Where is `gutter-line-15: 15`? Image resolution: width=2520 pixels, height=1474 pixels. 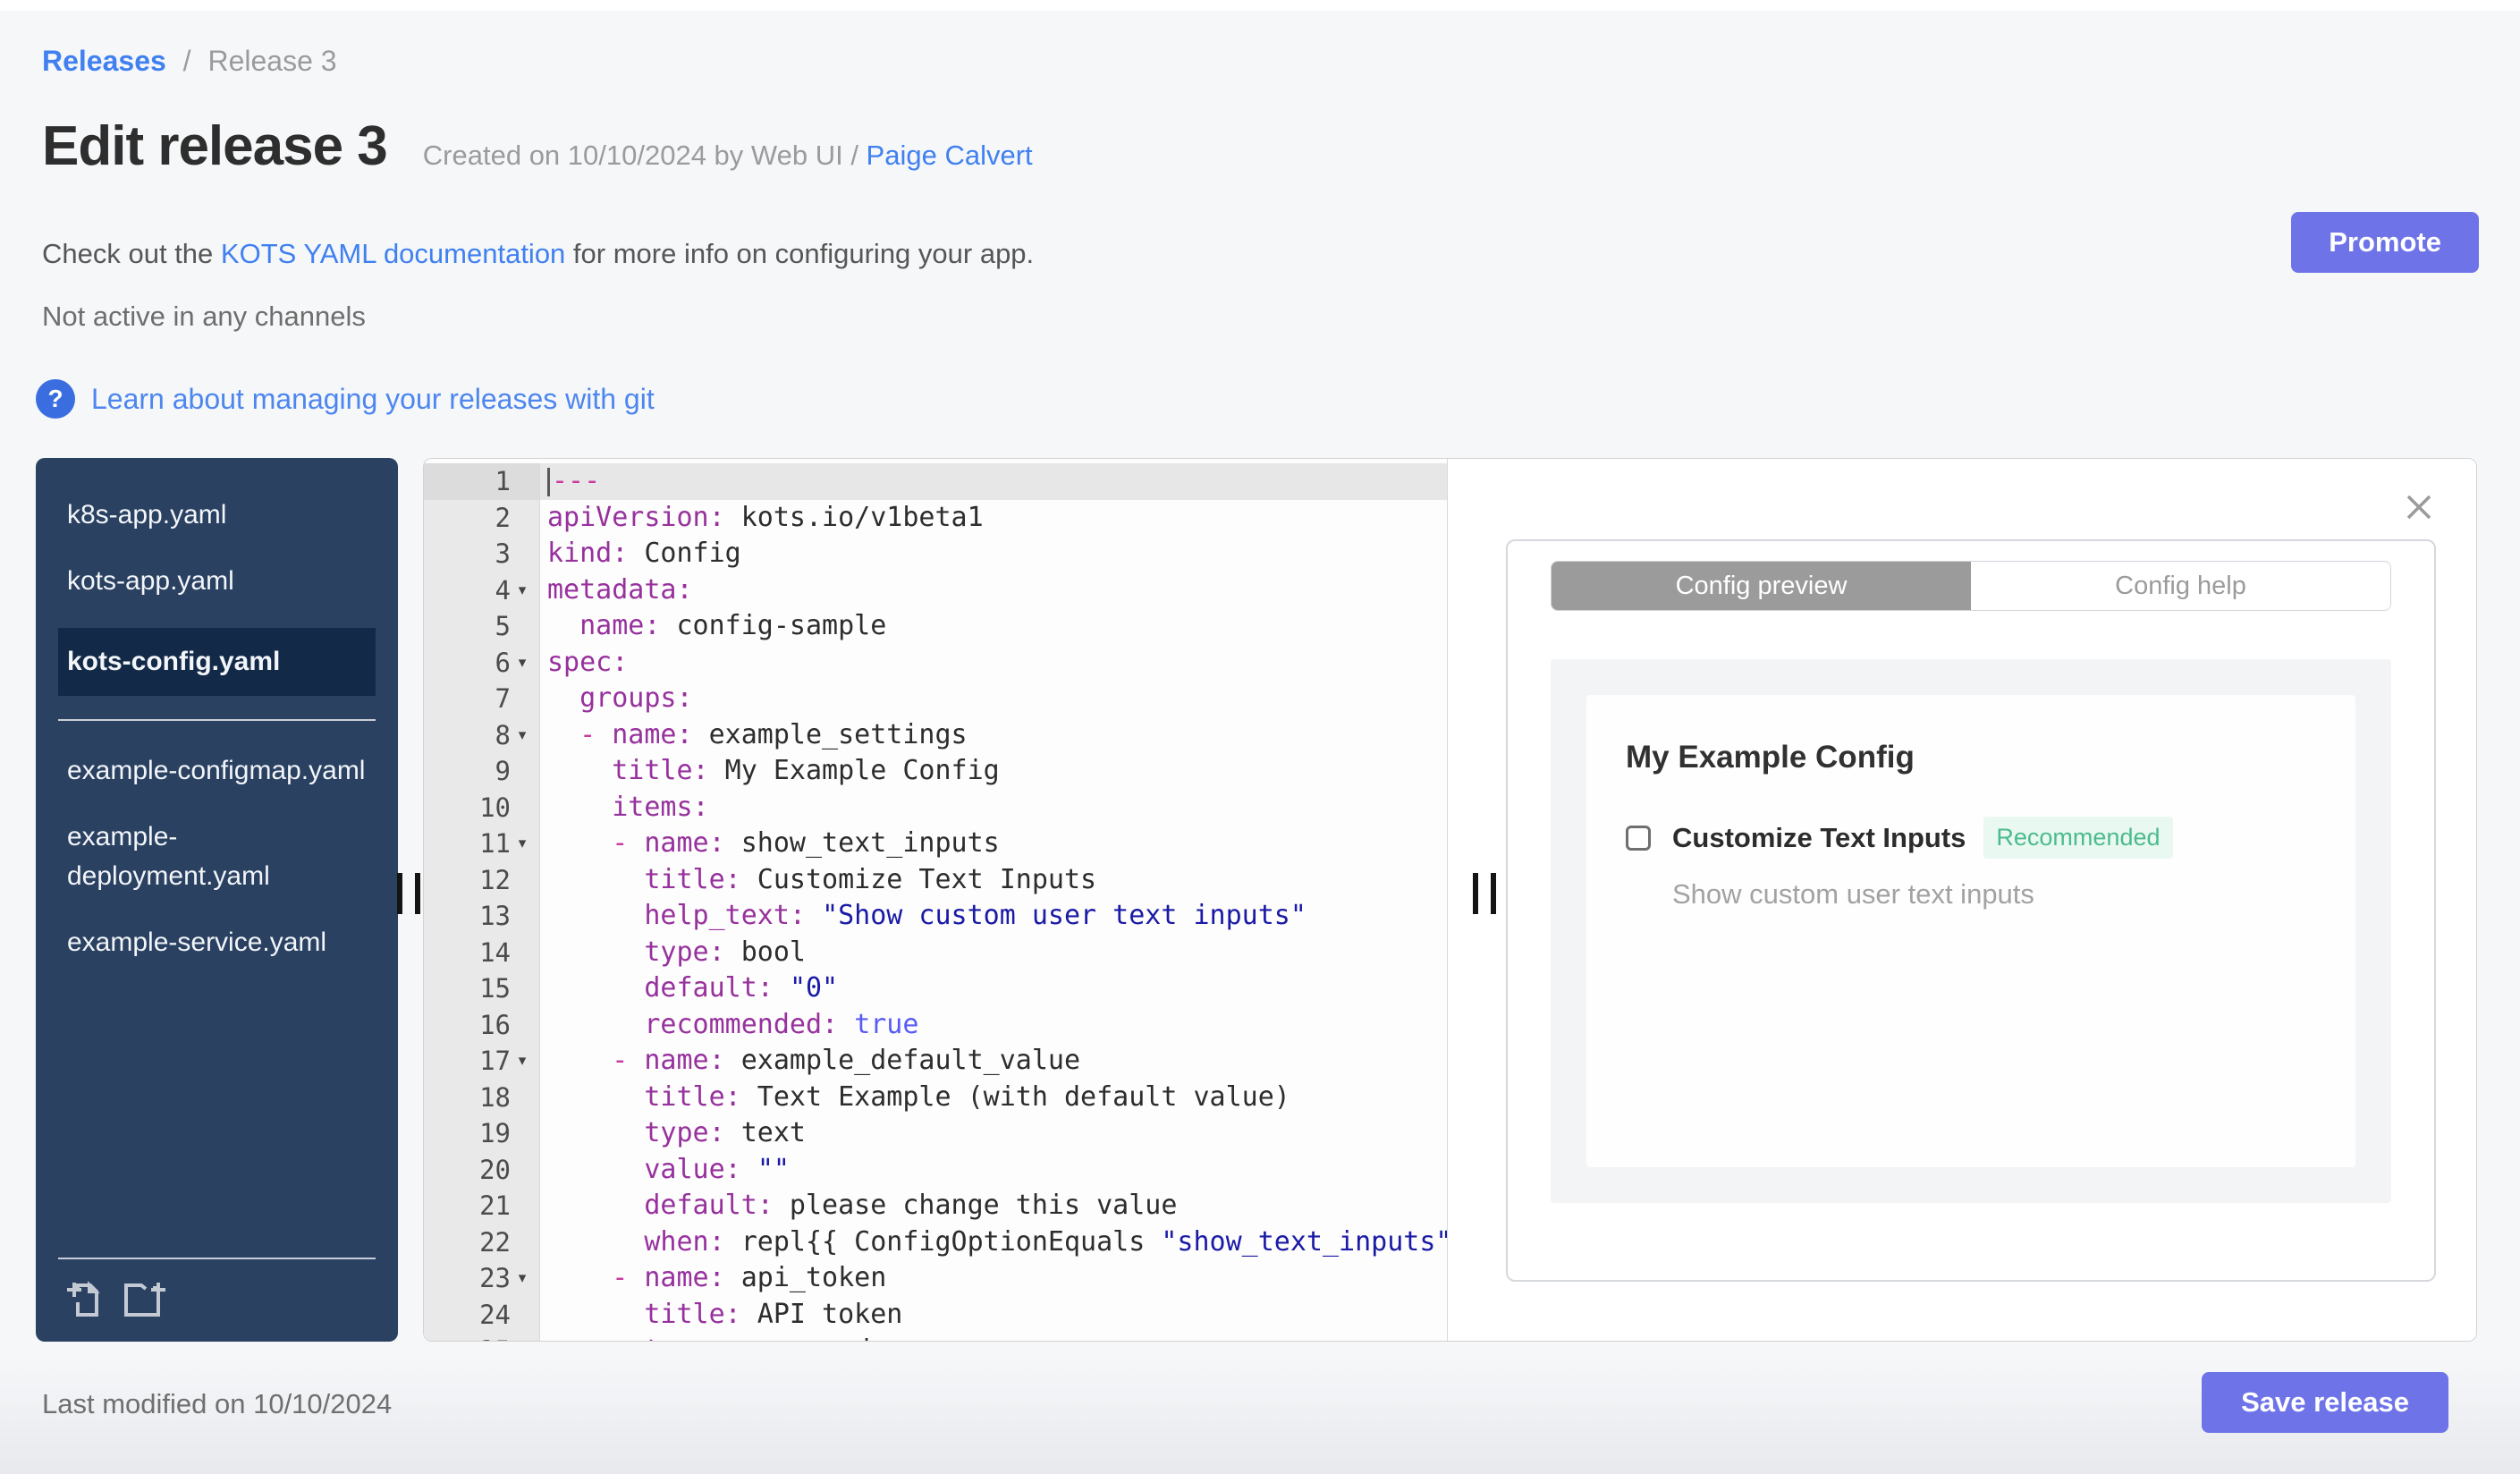
gutter-line-15: 15 is located at coordinates (482, 988).